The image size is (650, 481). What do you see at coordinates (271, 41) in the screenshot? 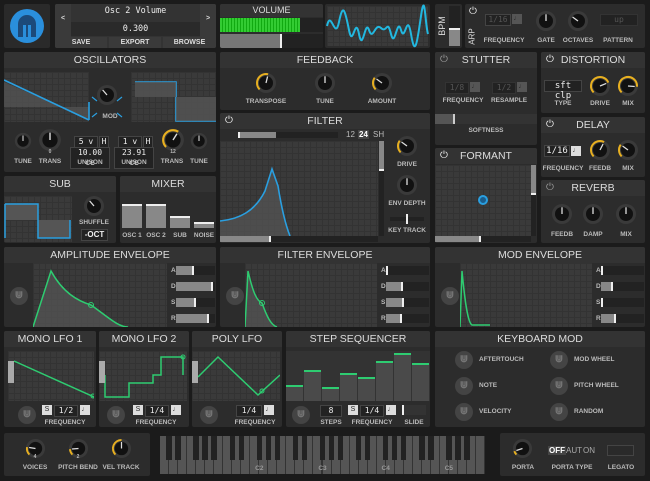
I see `volume-slider` at bounding box center [271, 41].